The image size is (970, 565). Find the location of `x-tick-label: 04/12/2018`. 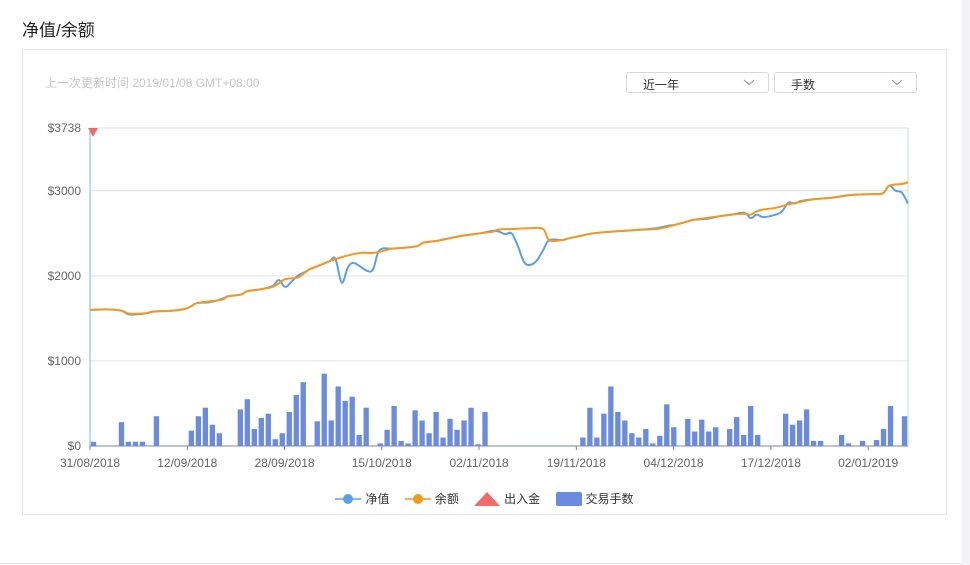

x-tick-label: 04/12/2018 is located at coordinates (674, 463).